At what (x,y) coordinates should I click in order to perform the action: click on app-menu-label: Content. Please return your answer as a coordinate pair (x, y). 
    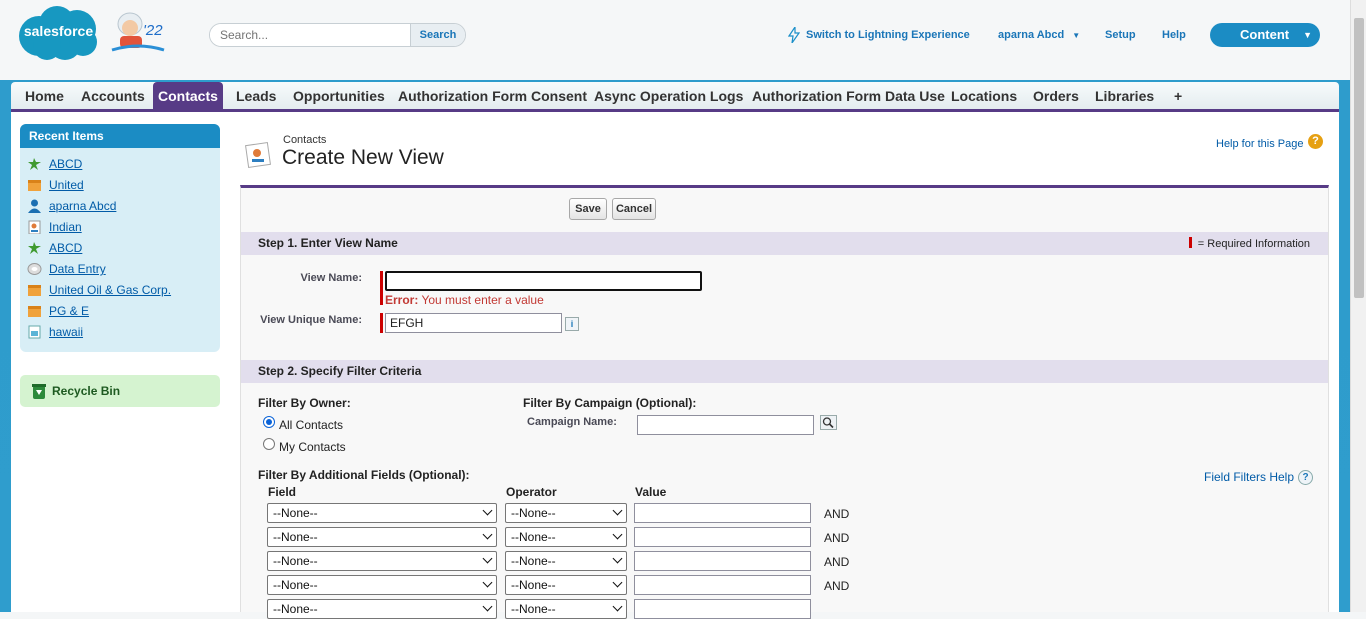
    Looking at the image, I should click on (1265, 34).